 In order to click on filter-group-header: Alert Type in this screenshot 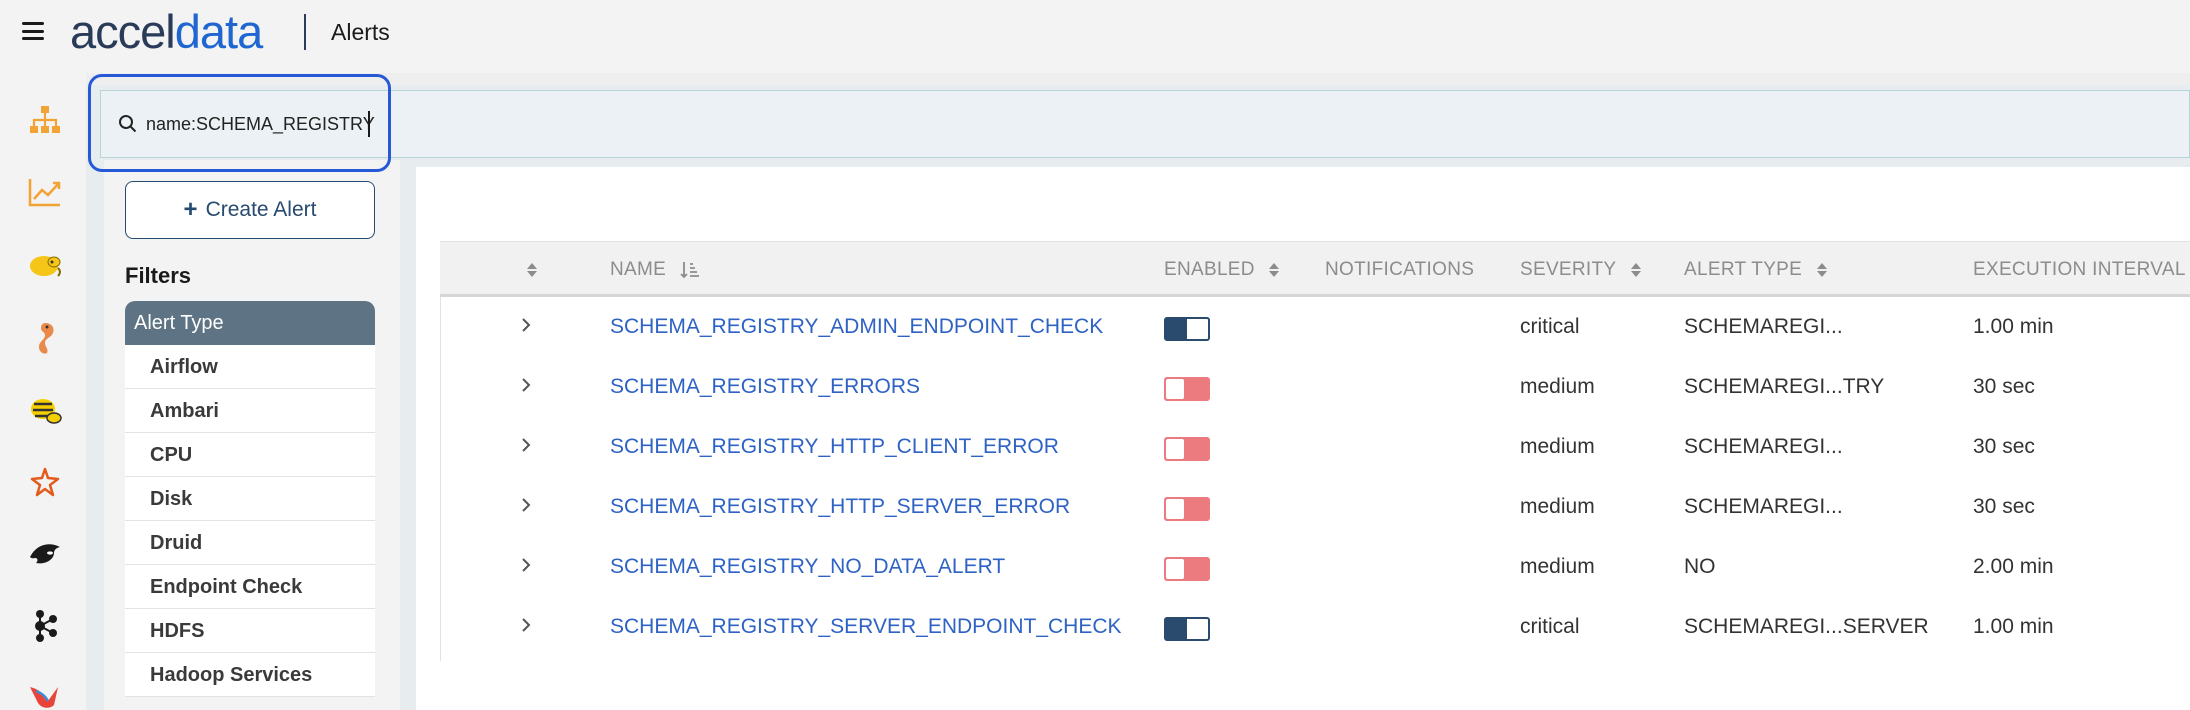, I will do `click(250, 323)`.